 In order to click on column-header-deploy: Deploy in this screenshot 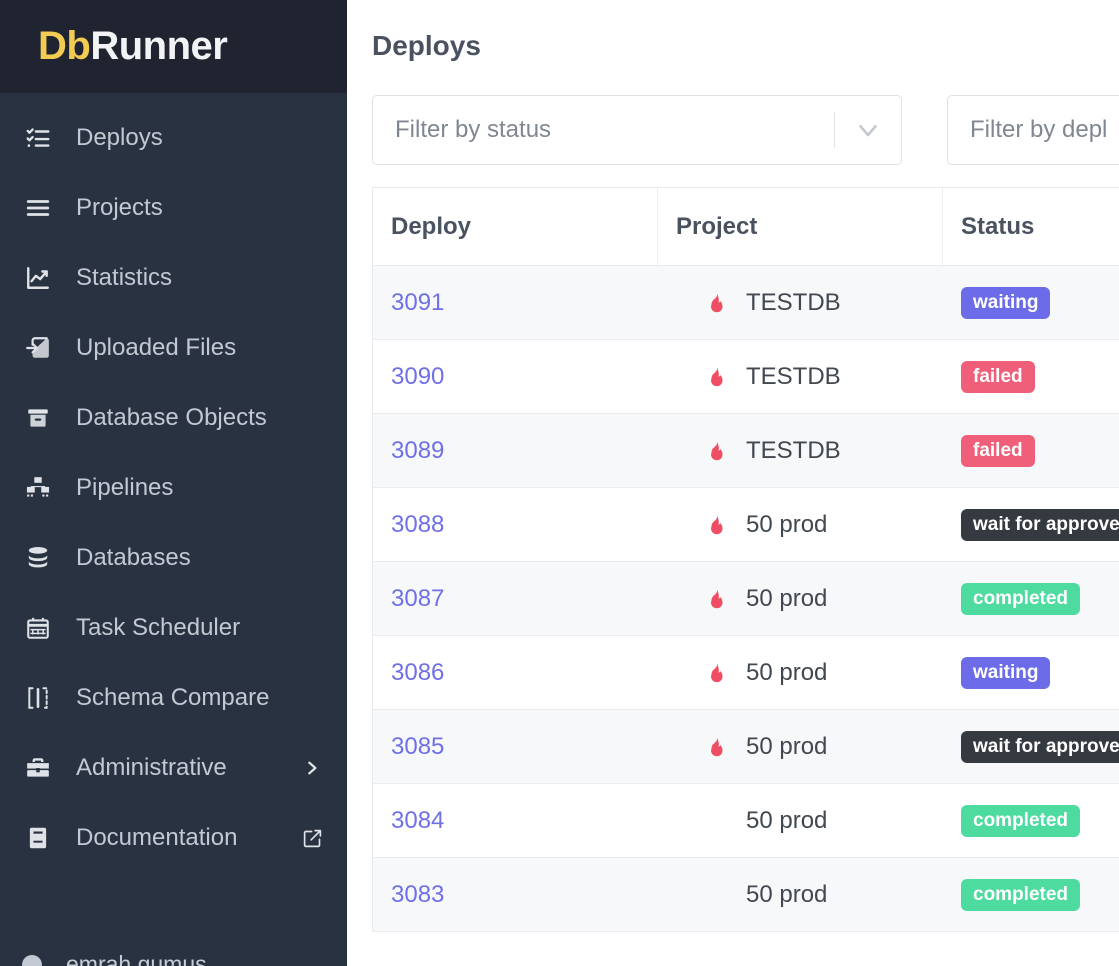, I will do `click(515, 226)`.